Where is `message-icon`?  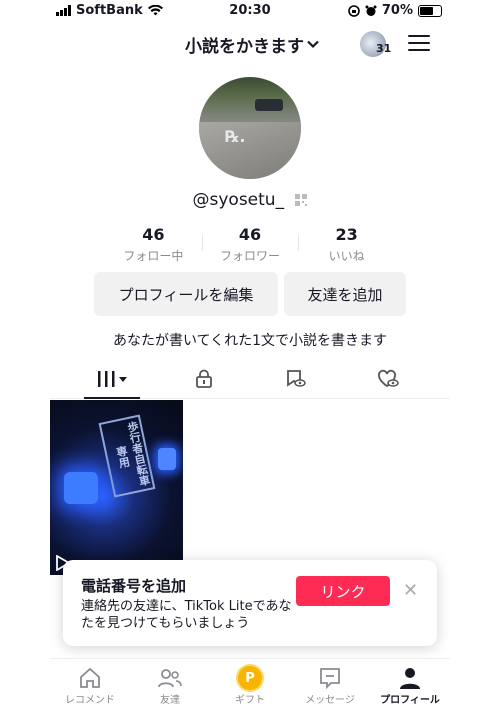
message-icon is located at coordinates (330, 679).